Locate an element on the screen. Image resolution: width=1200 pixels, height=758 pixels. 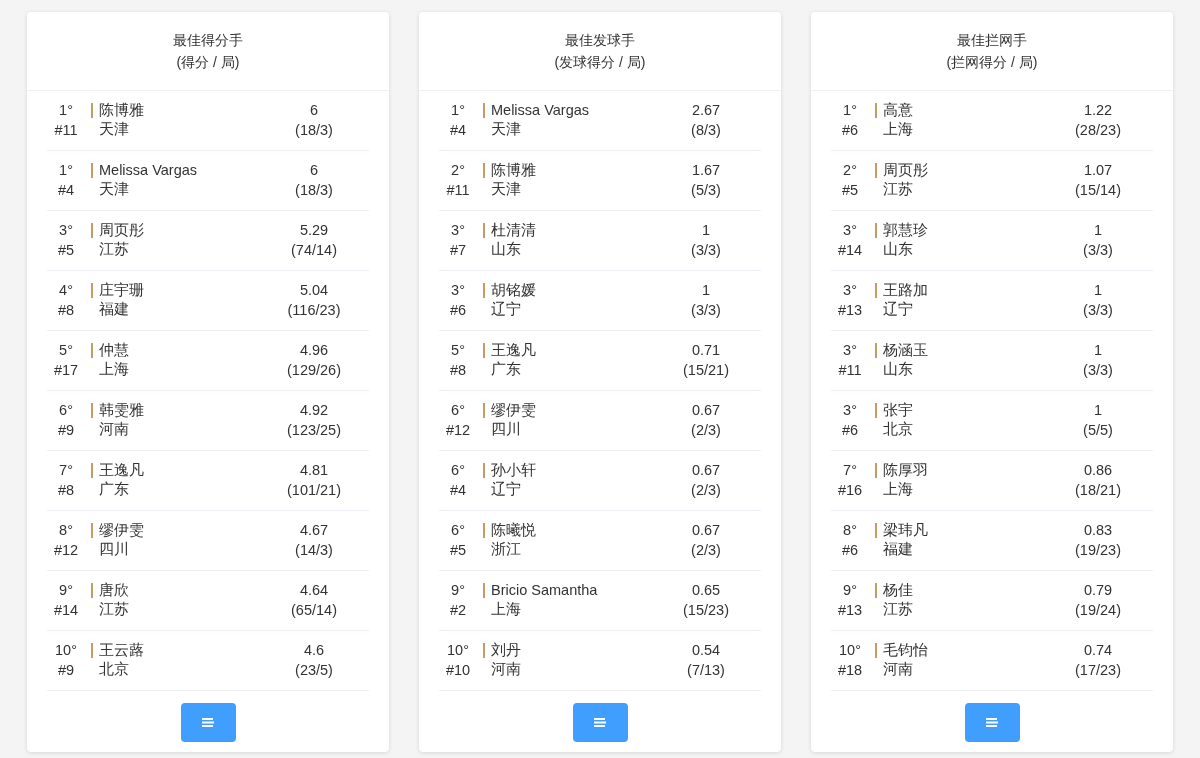
stat-value: 4.96 is located at coordinates (314, 350).